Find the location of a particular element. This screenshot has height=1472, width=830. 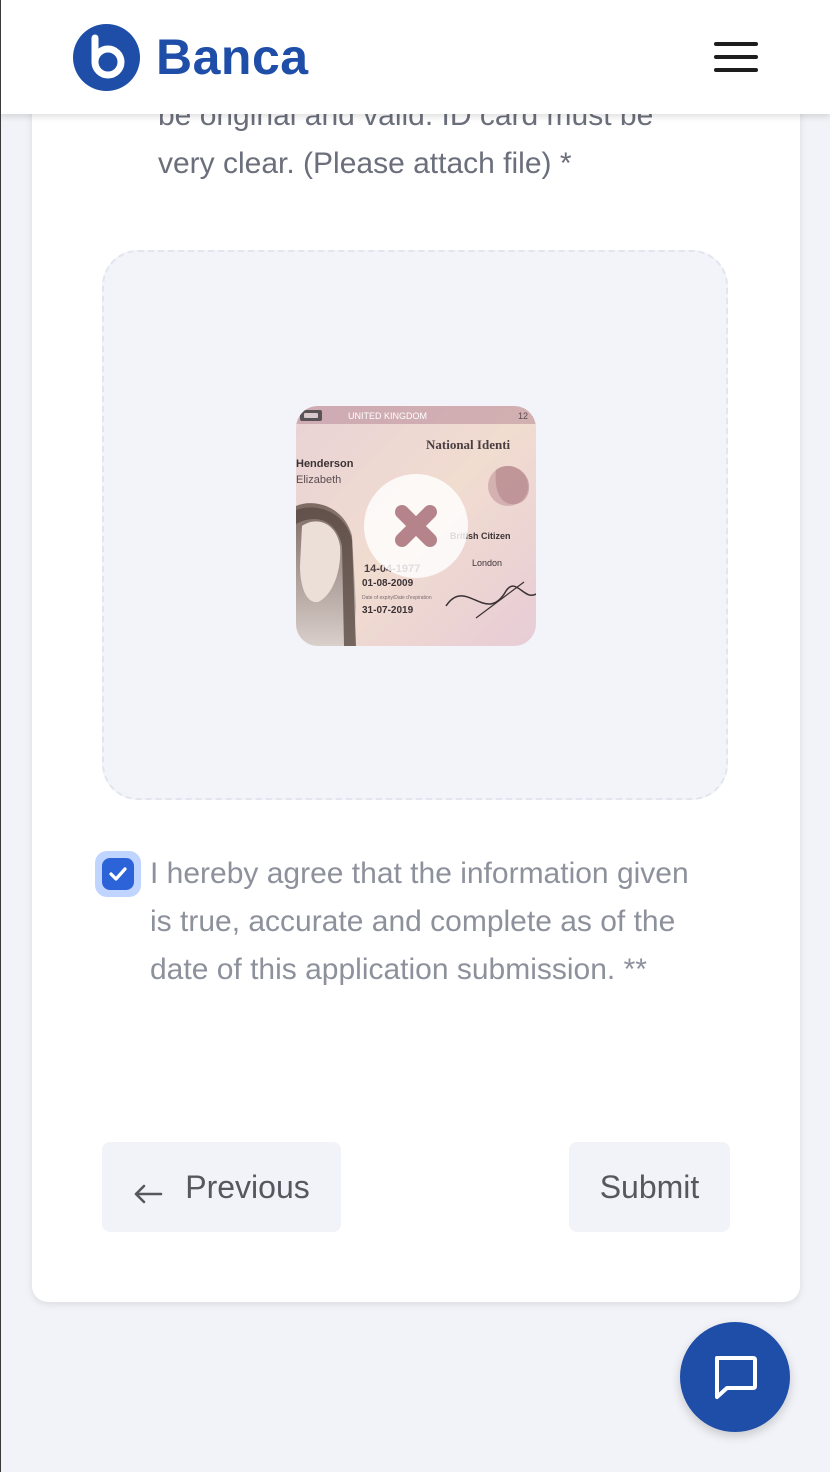

card-given-name: Elizabeth is located at coordinates (318, 480).